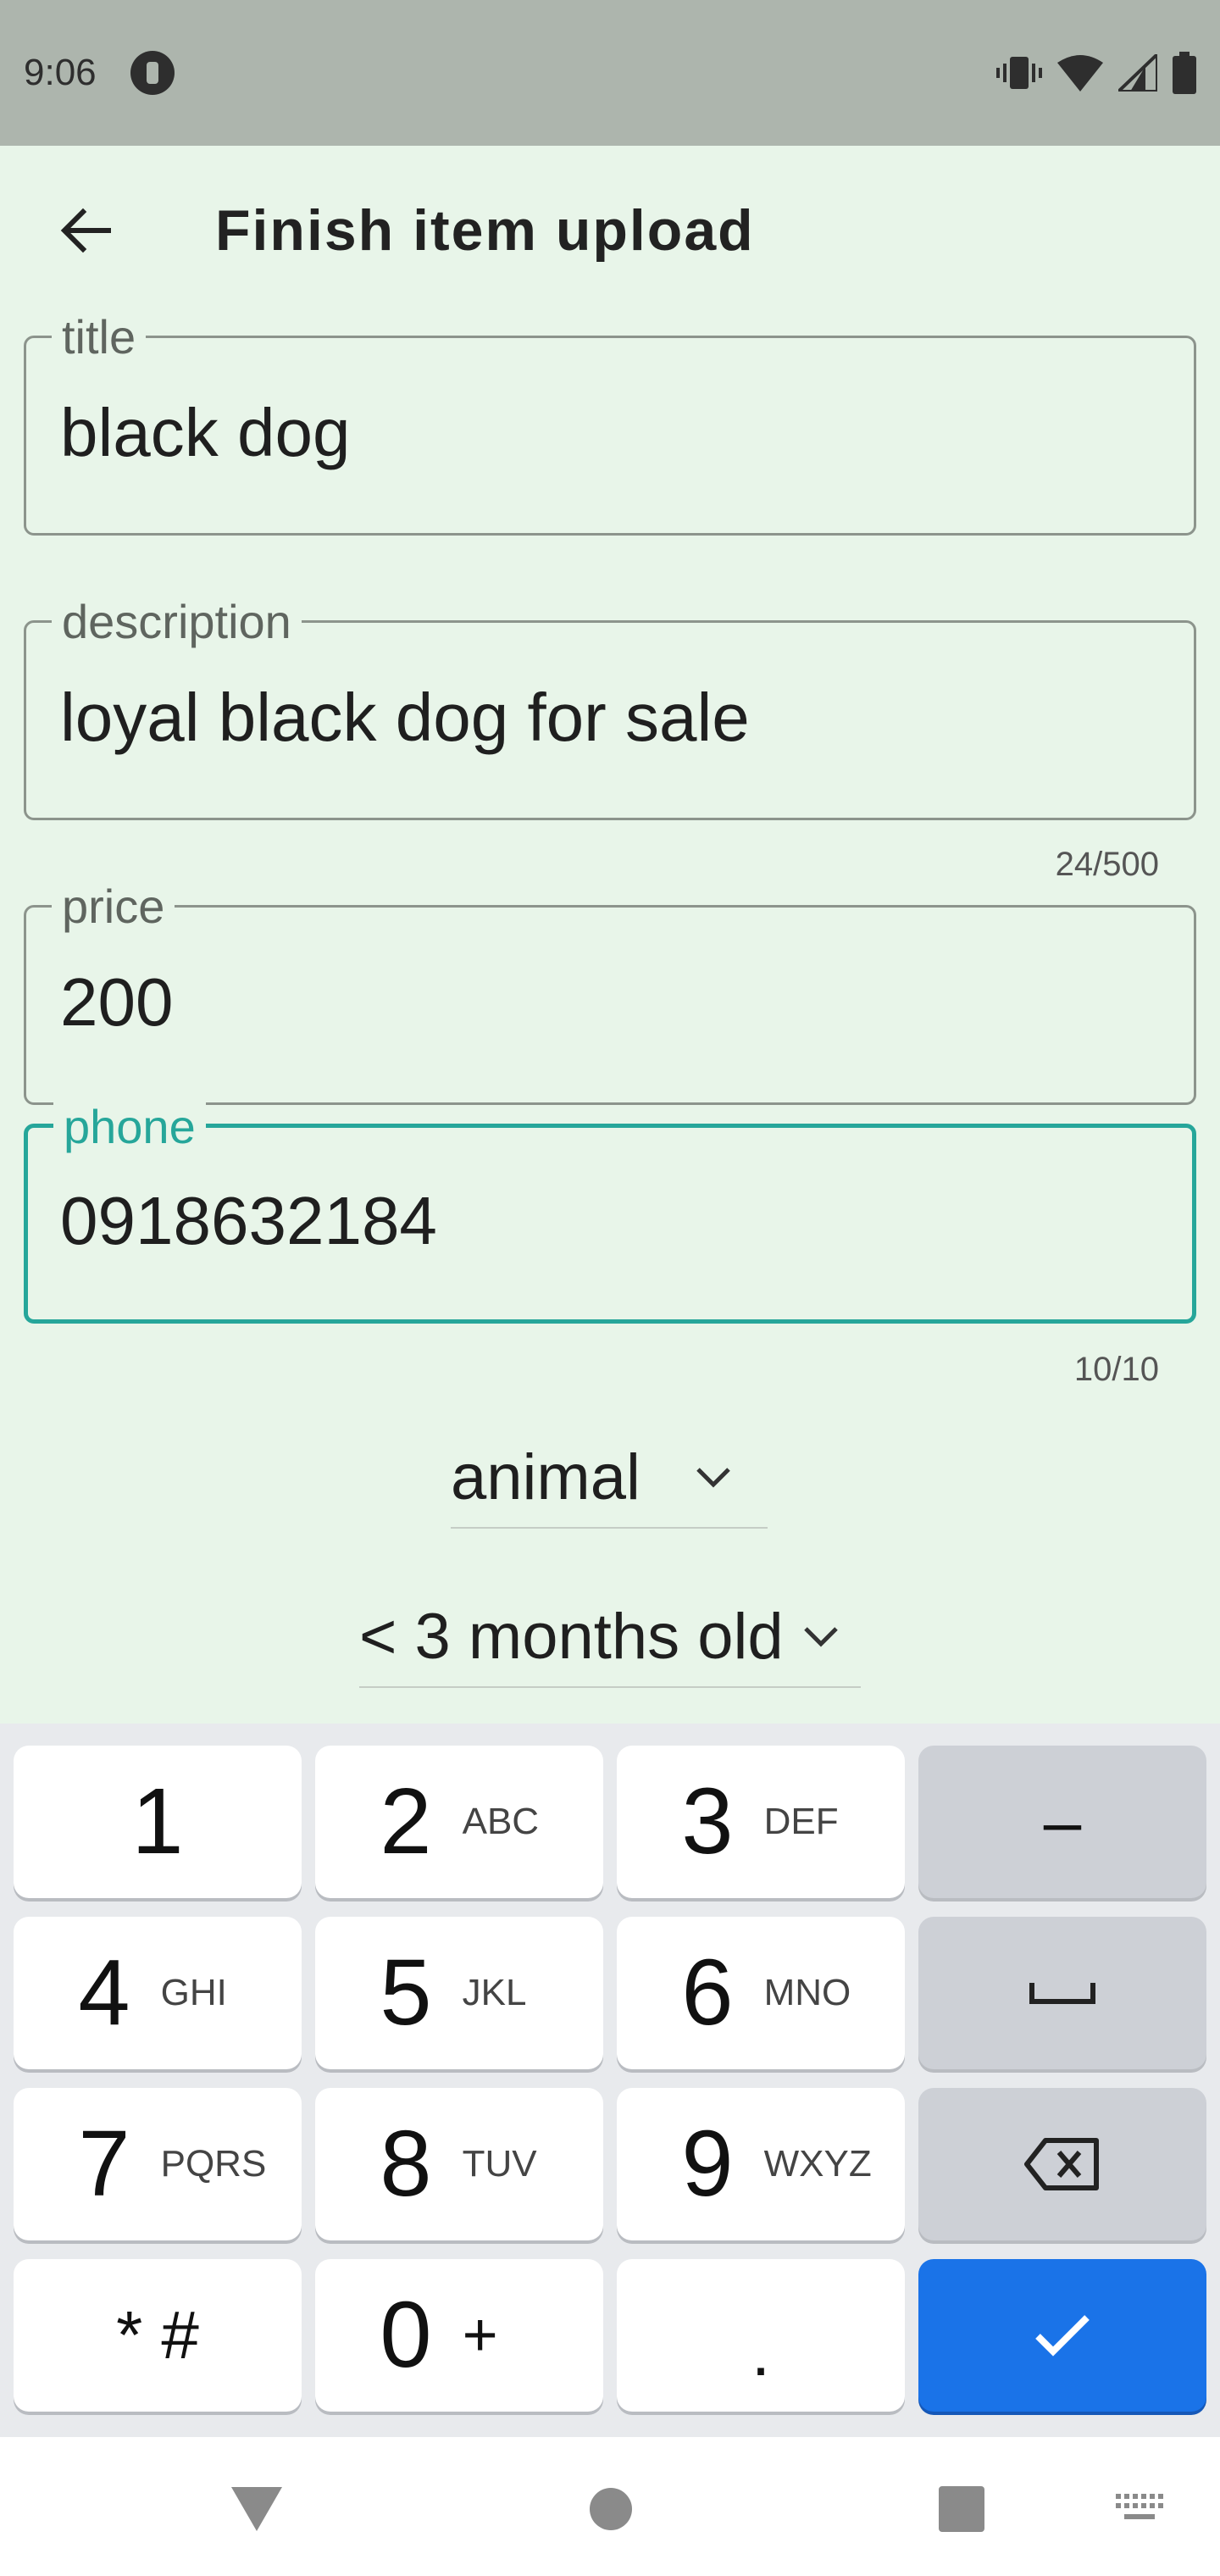  I want to click on key-letters: JKL, so click(494, 1992).